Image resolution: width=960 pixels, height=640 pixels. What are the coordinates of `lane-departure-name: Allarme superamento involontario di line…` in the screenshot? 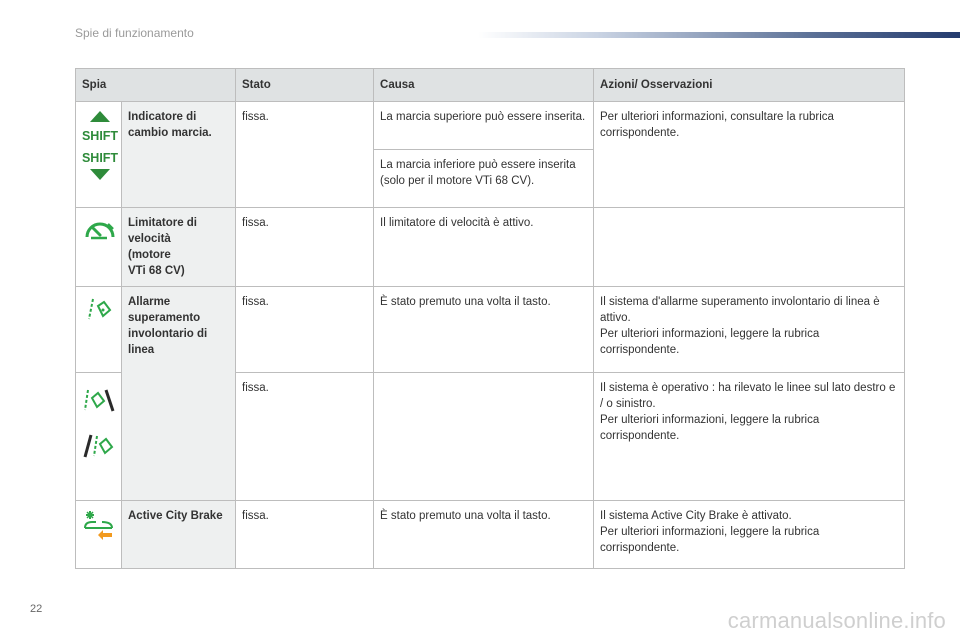 It's located at (178, 393).